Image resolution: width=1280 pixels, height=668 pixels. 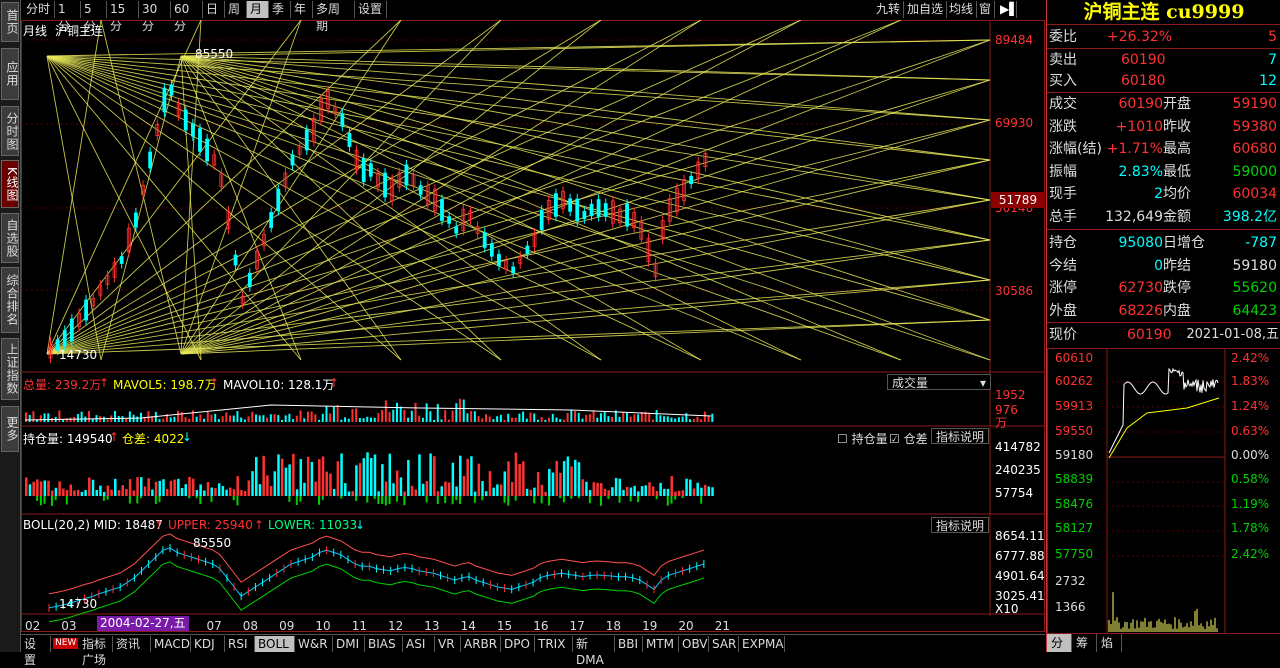 I want to click on tab-ranking: 综合排名, so click(x=10, y=300).